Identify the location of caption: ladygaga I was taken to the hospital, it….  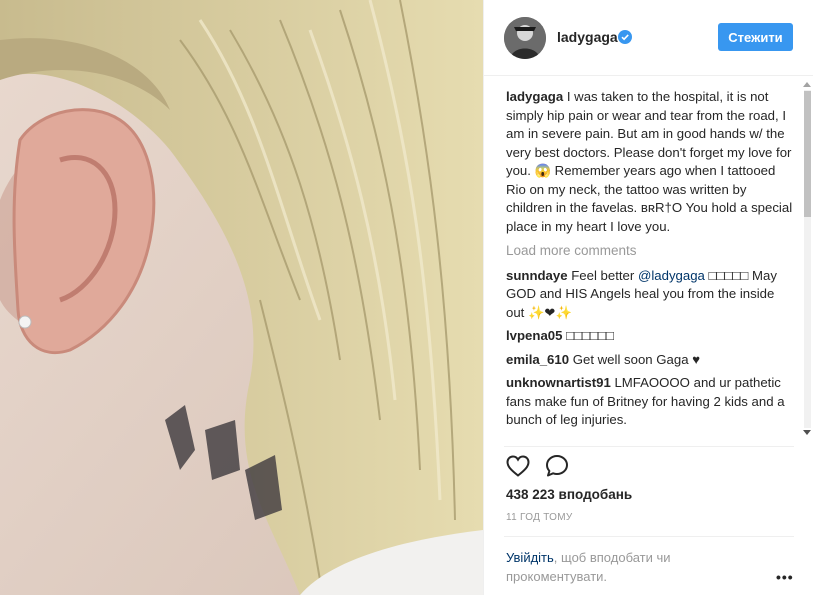
(651, 162).